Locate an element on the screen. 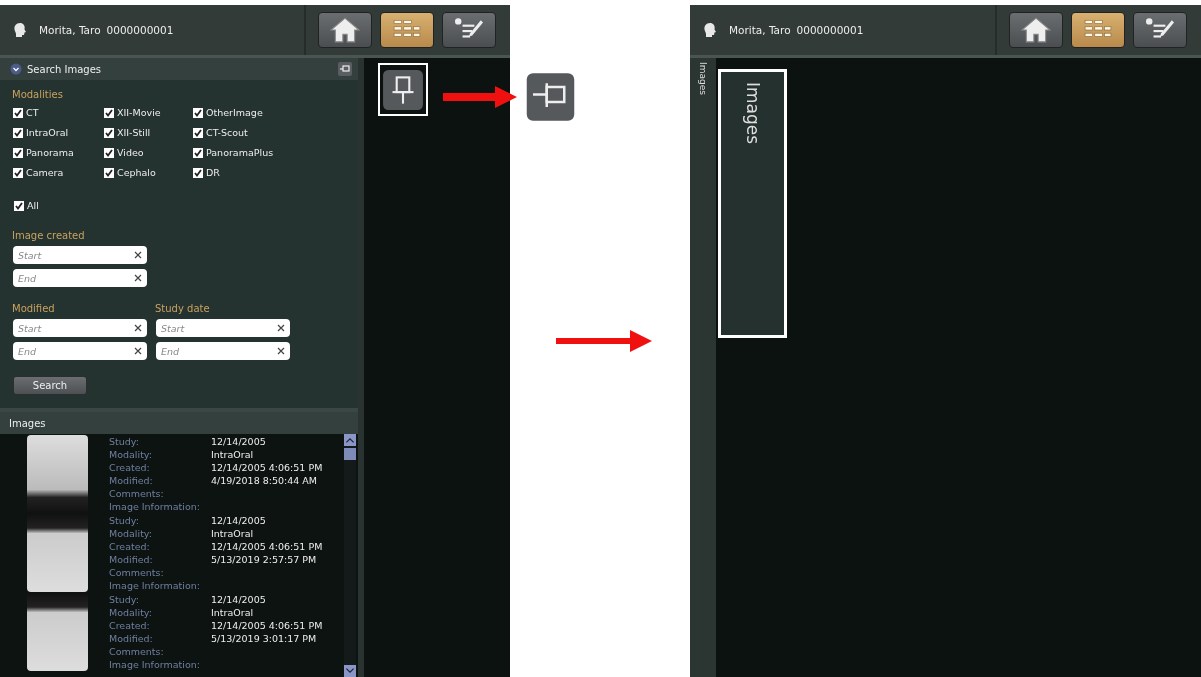 This screenshot has width=1201, height=677. checkbox-label: Cephalo is located at coordinates (136, 172).